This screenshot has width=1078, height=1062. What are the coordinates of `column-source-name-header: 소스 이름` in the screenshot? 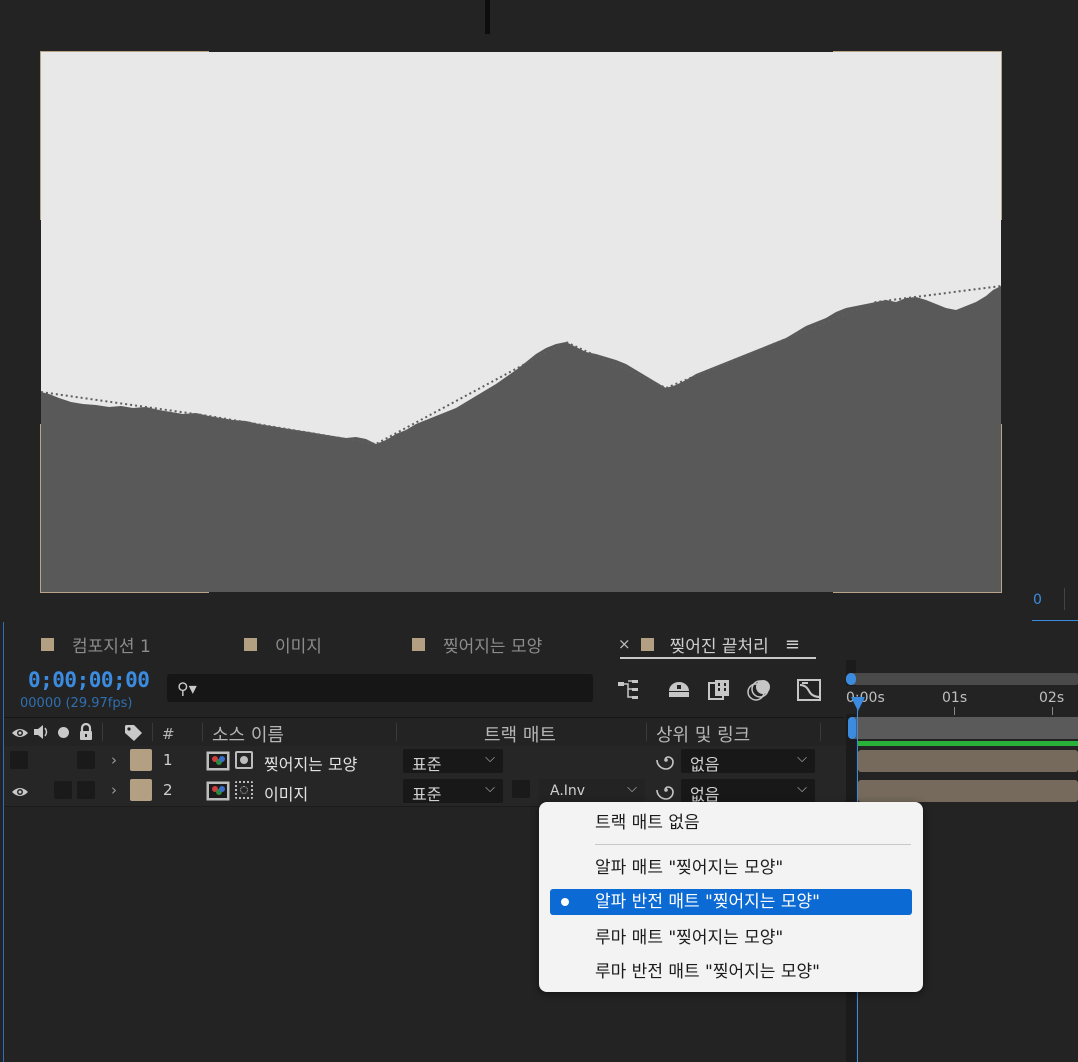 It's located at (248, 734).